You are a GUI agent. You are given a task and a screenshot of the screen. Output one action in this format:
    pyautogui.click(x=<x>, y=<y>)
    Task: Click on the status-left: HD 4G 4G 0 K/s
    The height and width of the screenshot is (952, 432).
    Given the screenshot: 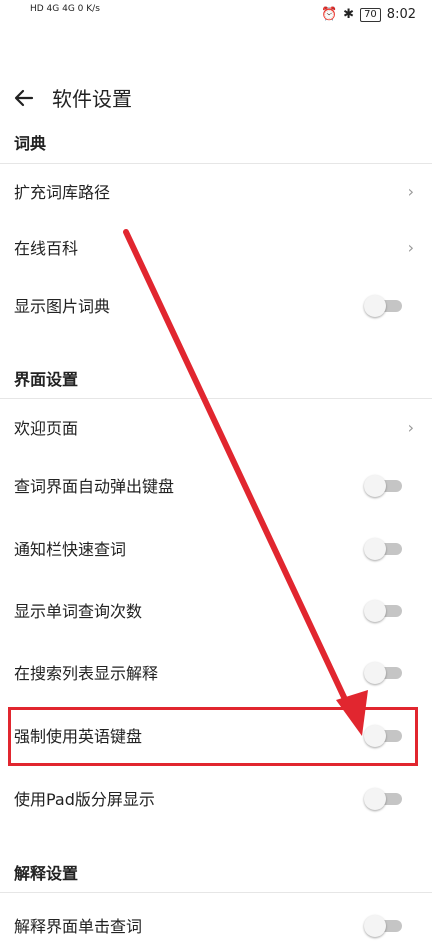 What is the action you would take?
    pyautogui.click(x=65, y=9)
    